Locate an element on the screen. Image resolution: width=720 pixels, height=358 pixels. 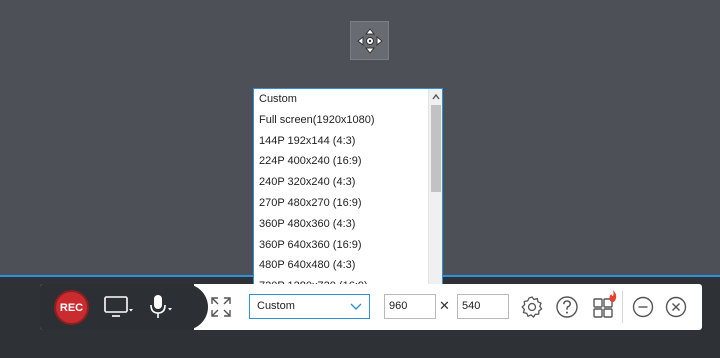
option-224p: 224P 400x240 (16:9) is located at coordinates (341, 161).